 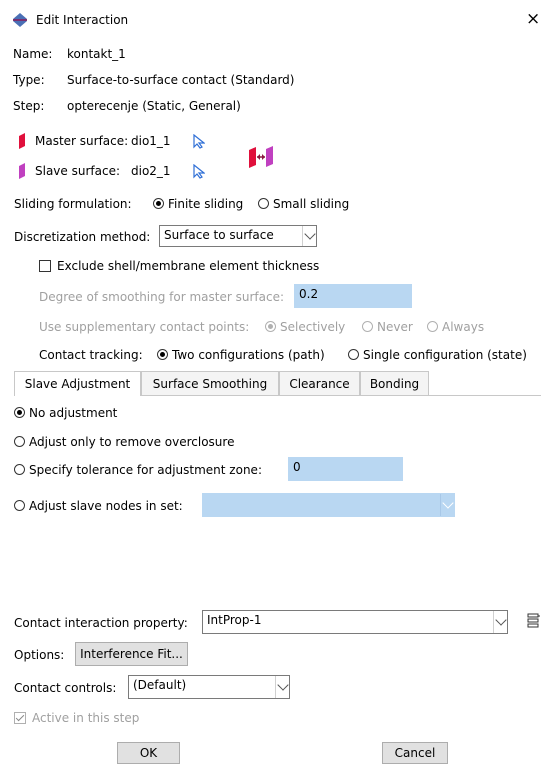 I want to click on adjust-nodes-in-set-radio: Adjust slave nodes in set:, so click(x=98, y=506).